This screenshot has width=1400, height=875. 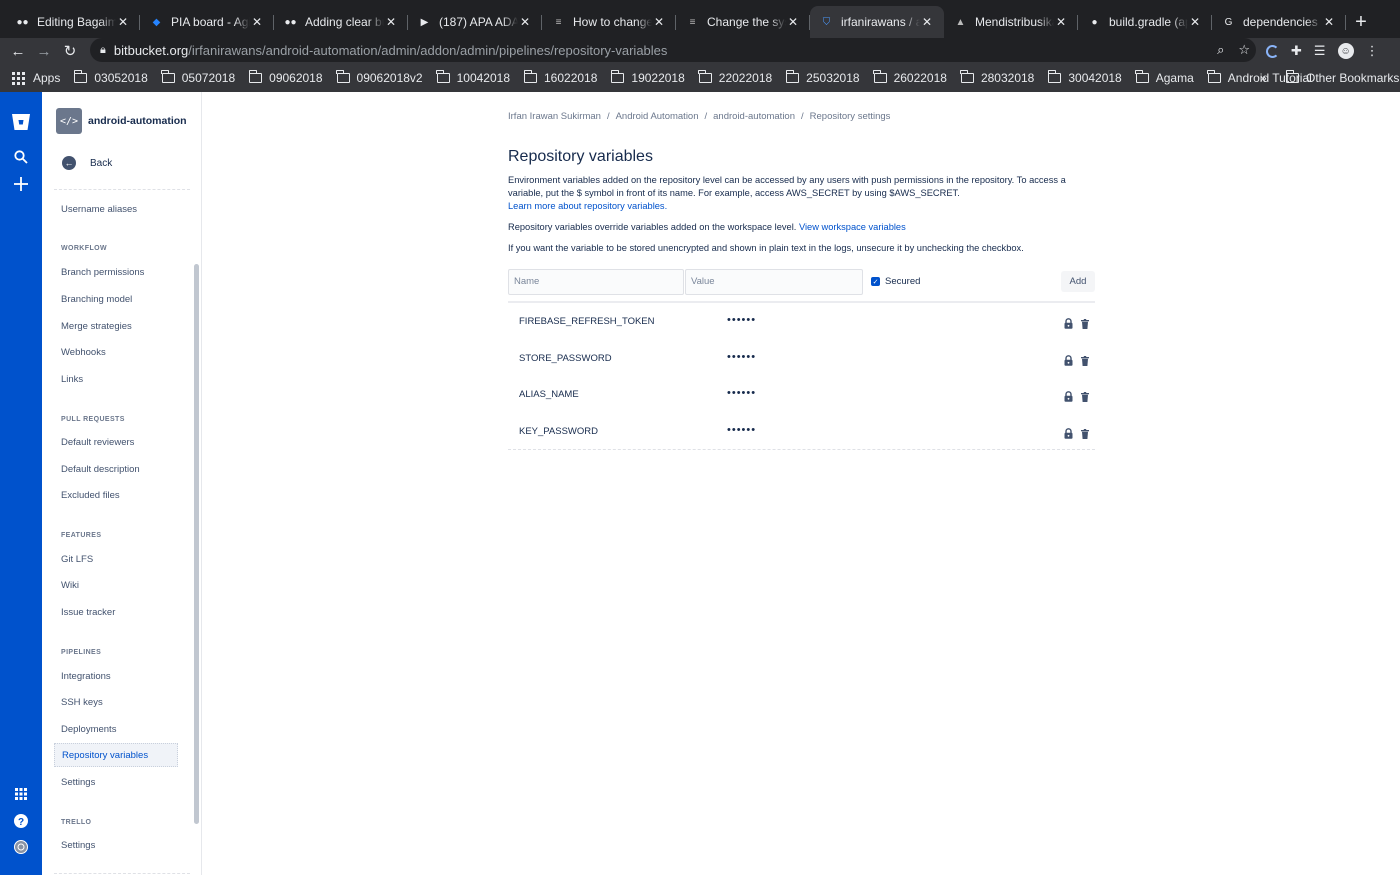 What do you see at coordinates (910, 77) in the screenshot?
I see `bookmark-folder: 26022018` at bounding box center [910, 77].